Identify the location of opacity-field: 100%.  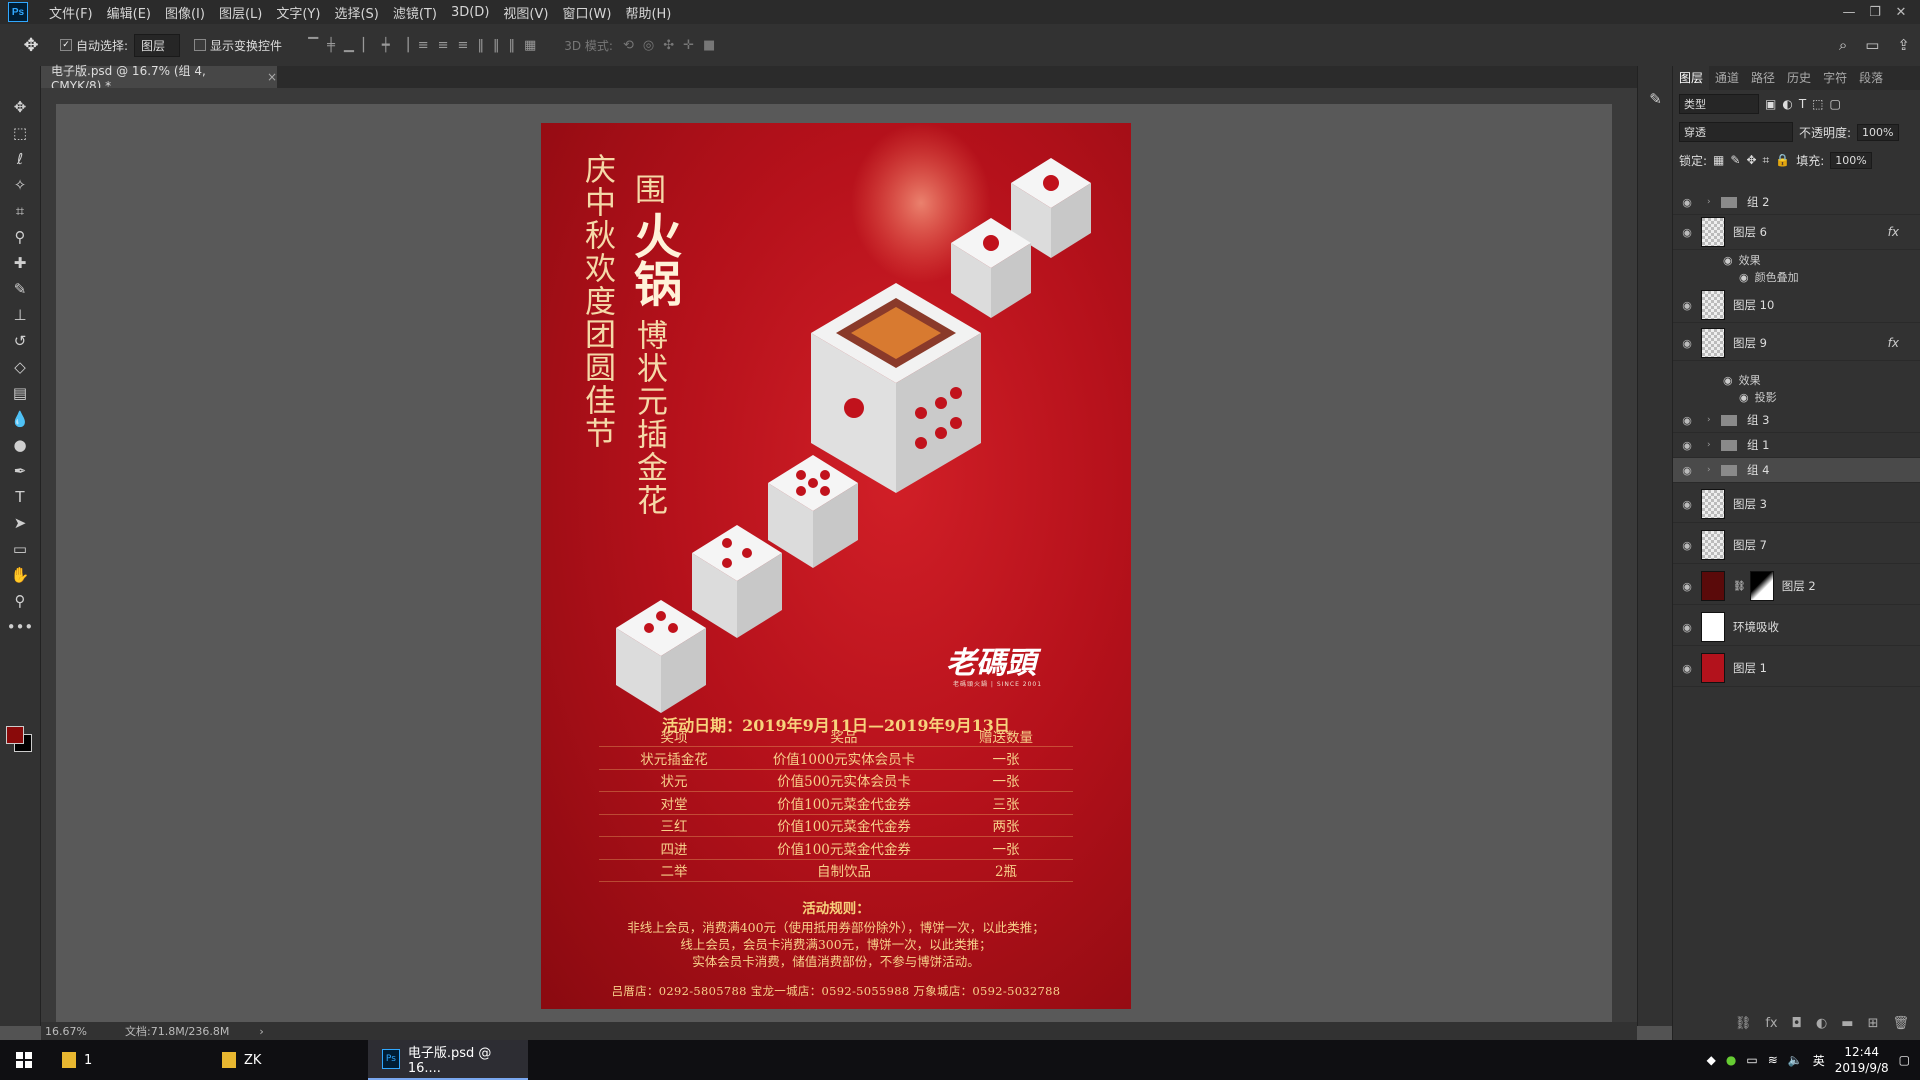
(1878, 132).